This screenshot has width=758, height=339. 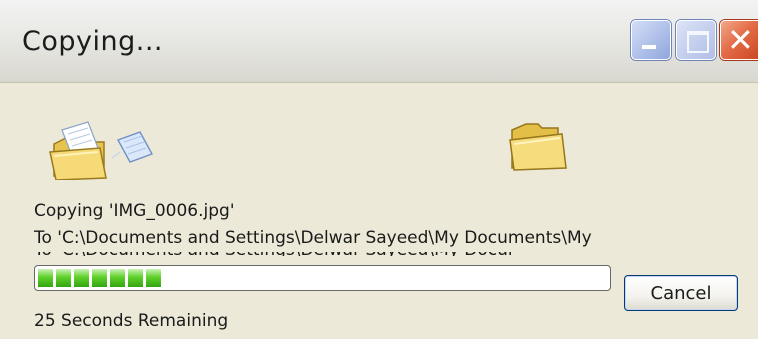 What do you see at coordinates (134, 211) in the screenshot?
I see `copying-filename-text: Copying 'IMG_0006.jpg'` at bounding box center [134, 211].